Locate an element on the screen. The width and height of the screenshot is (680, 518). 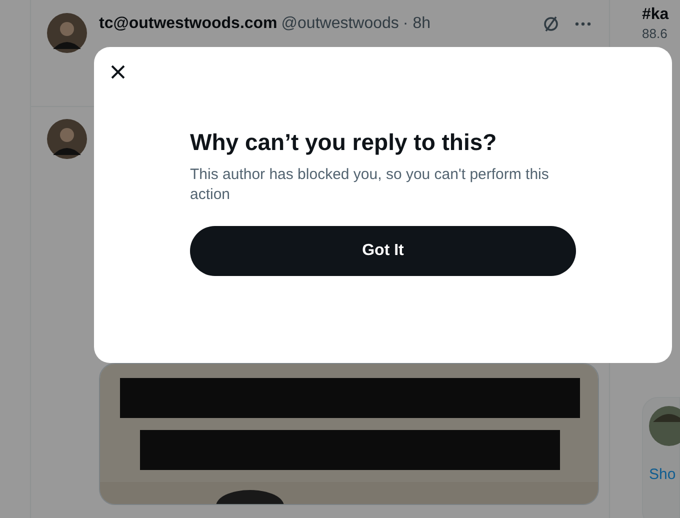
slashed-circle-icon is located at coordinates (551, 24).